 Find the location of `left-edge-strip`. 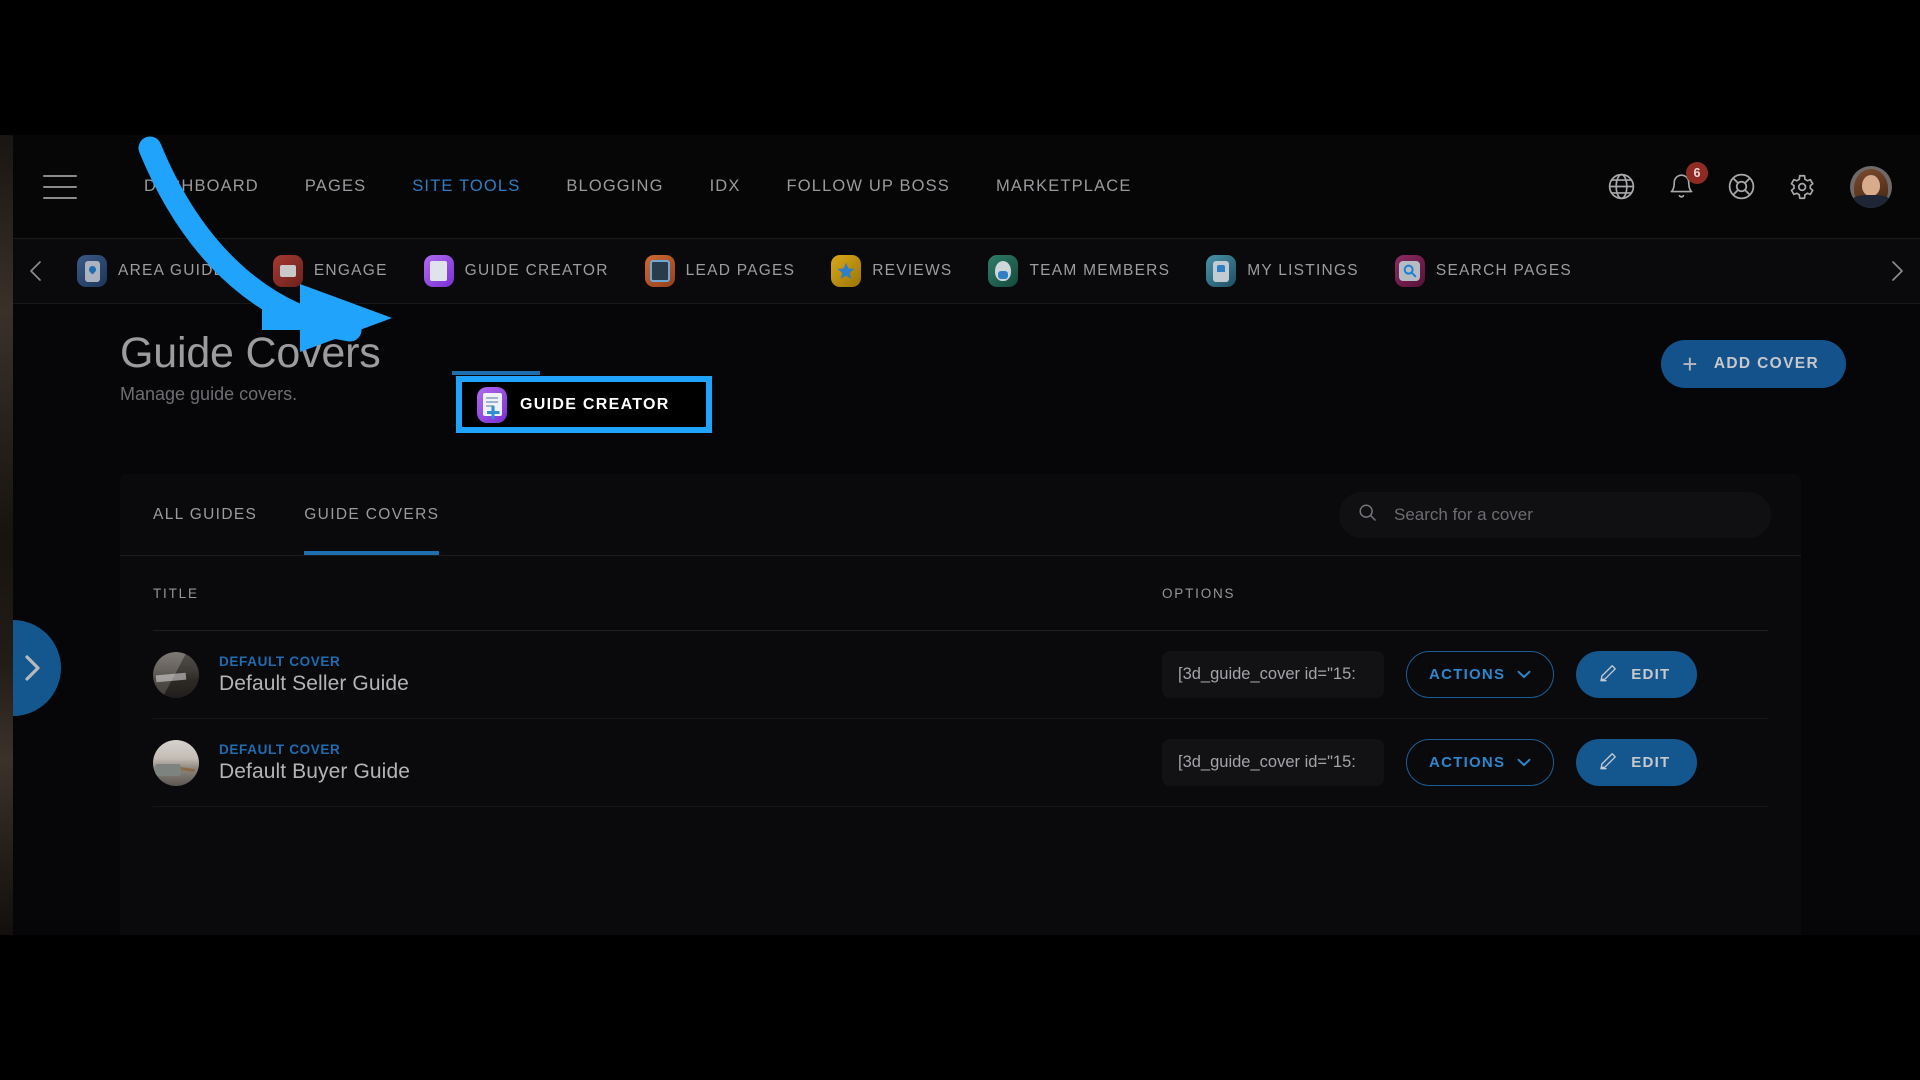

left-edge-strip is located at coordinates (6, 535).